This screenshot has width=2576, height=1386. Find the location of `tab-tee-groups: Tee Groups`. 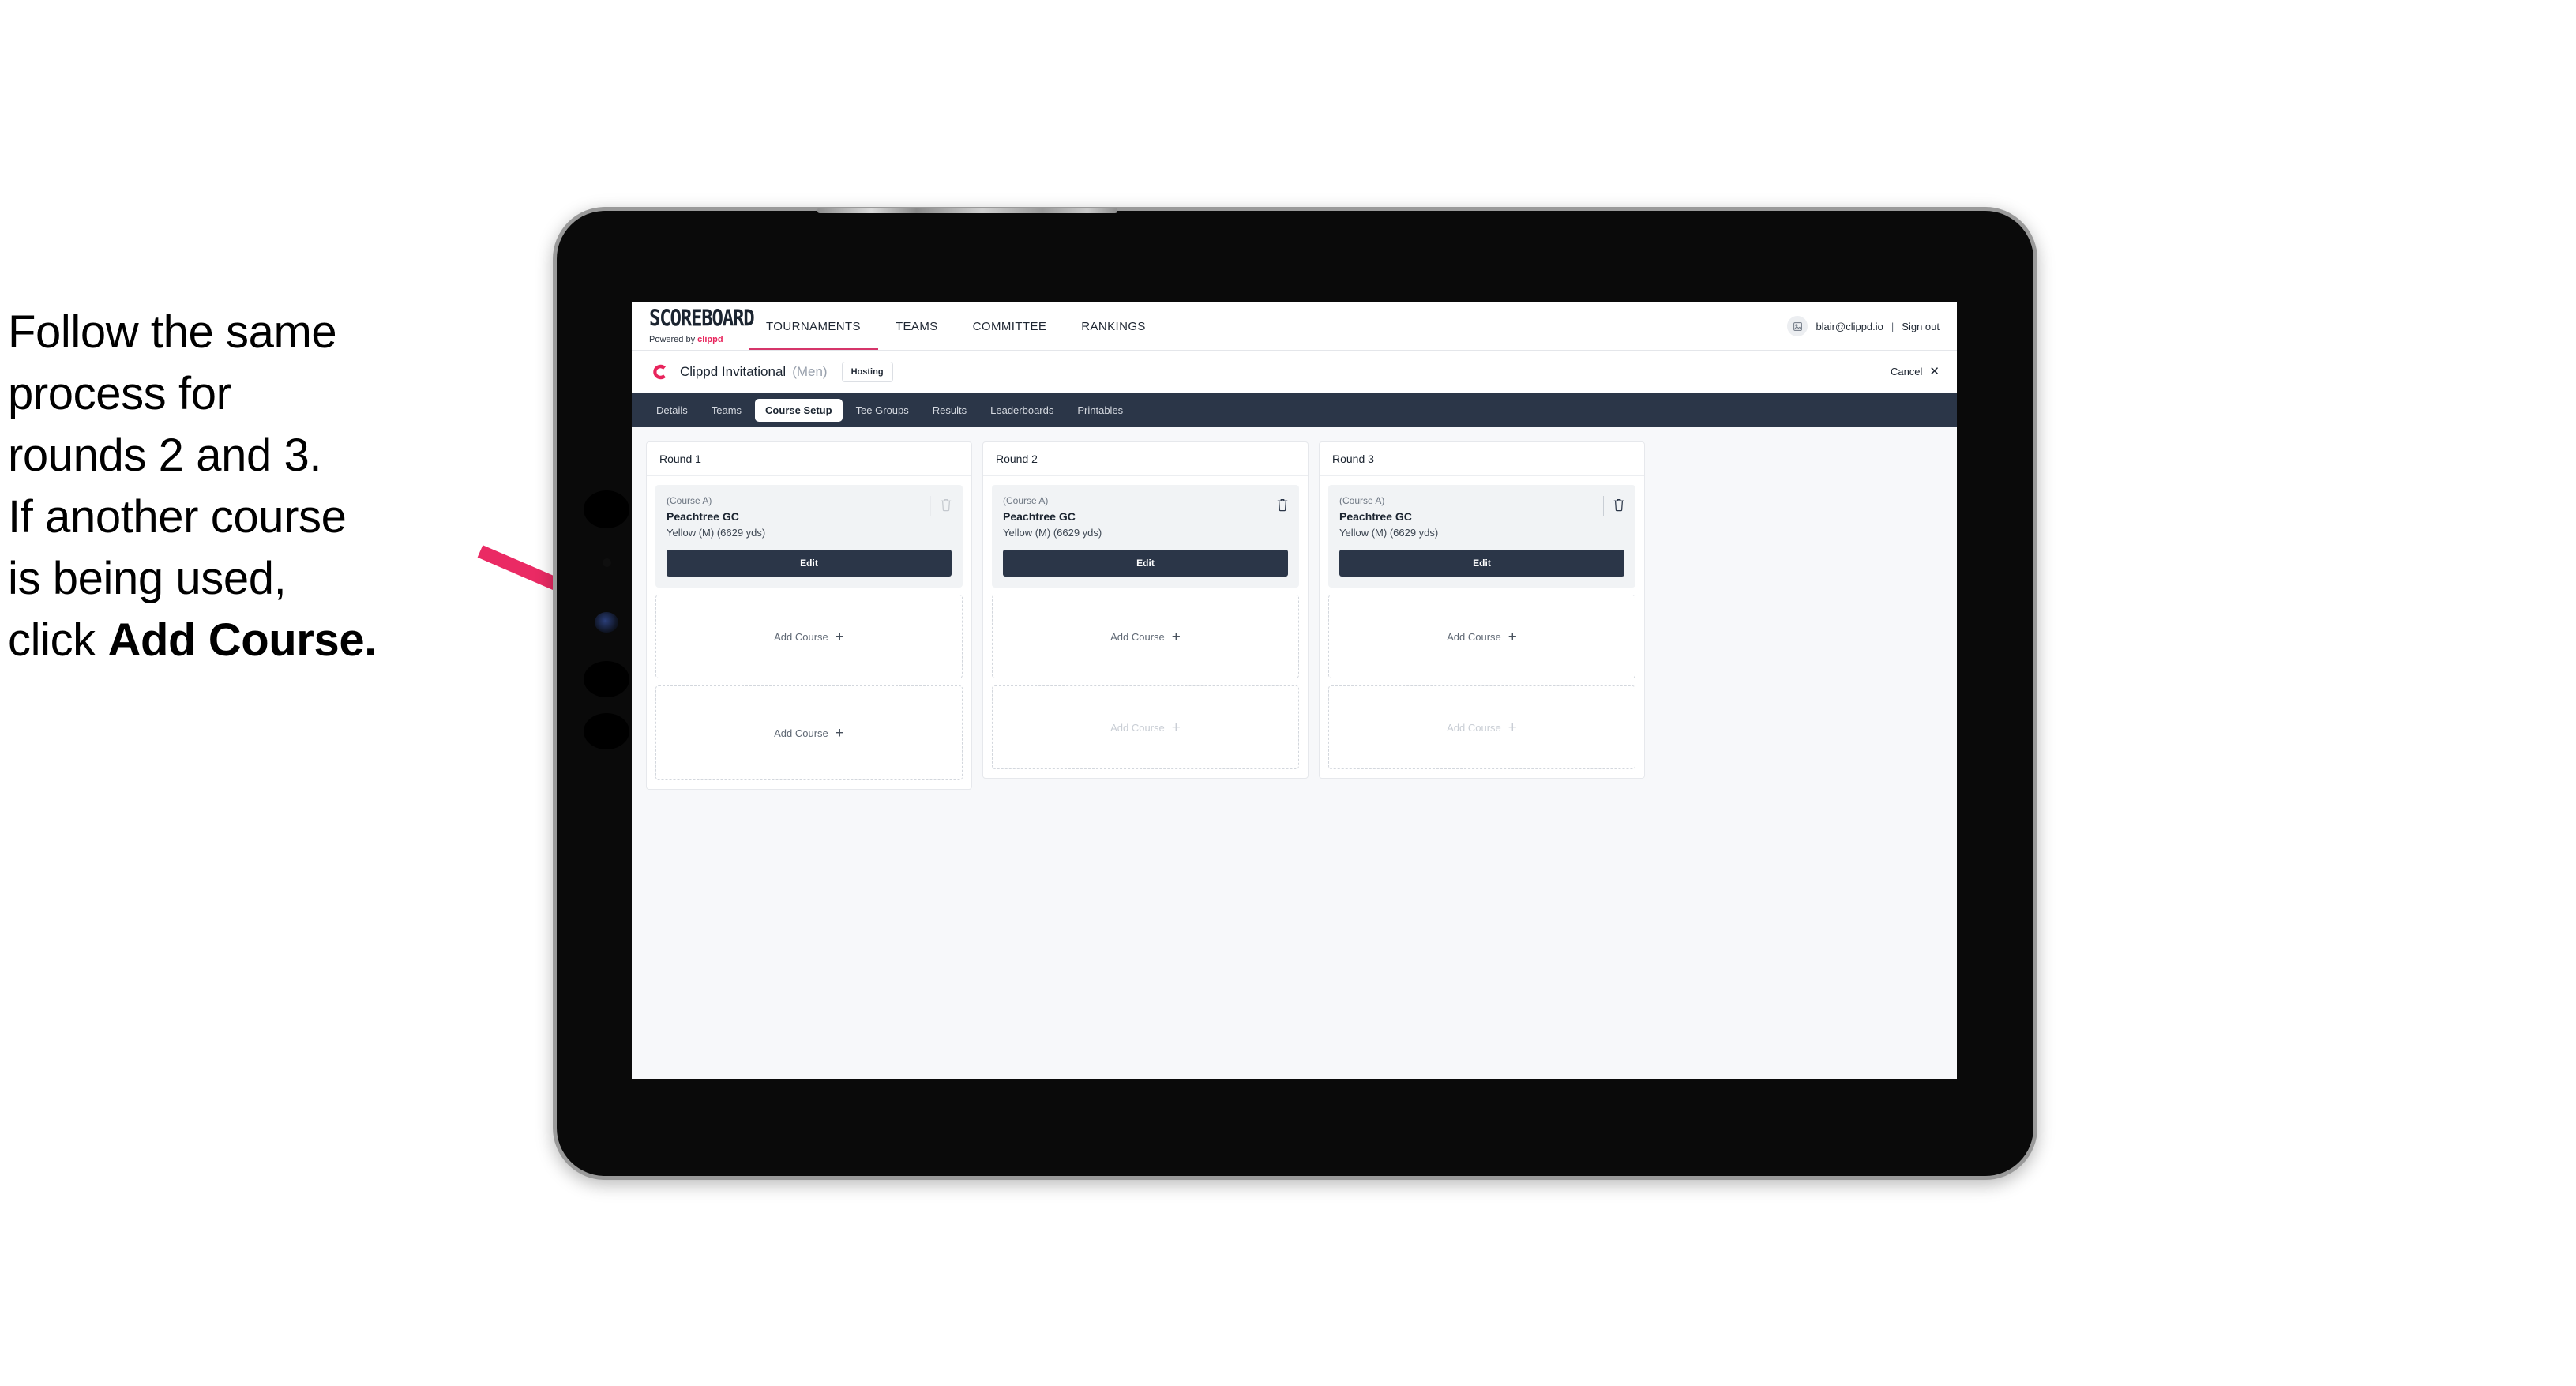

tab-tee-groups: Tee Groups is located at coordinates (882, 410).